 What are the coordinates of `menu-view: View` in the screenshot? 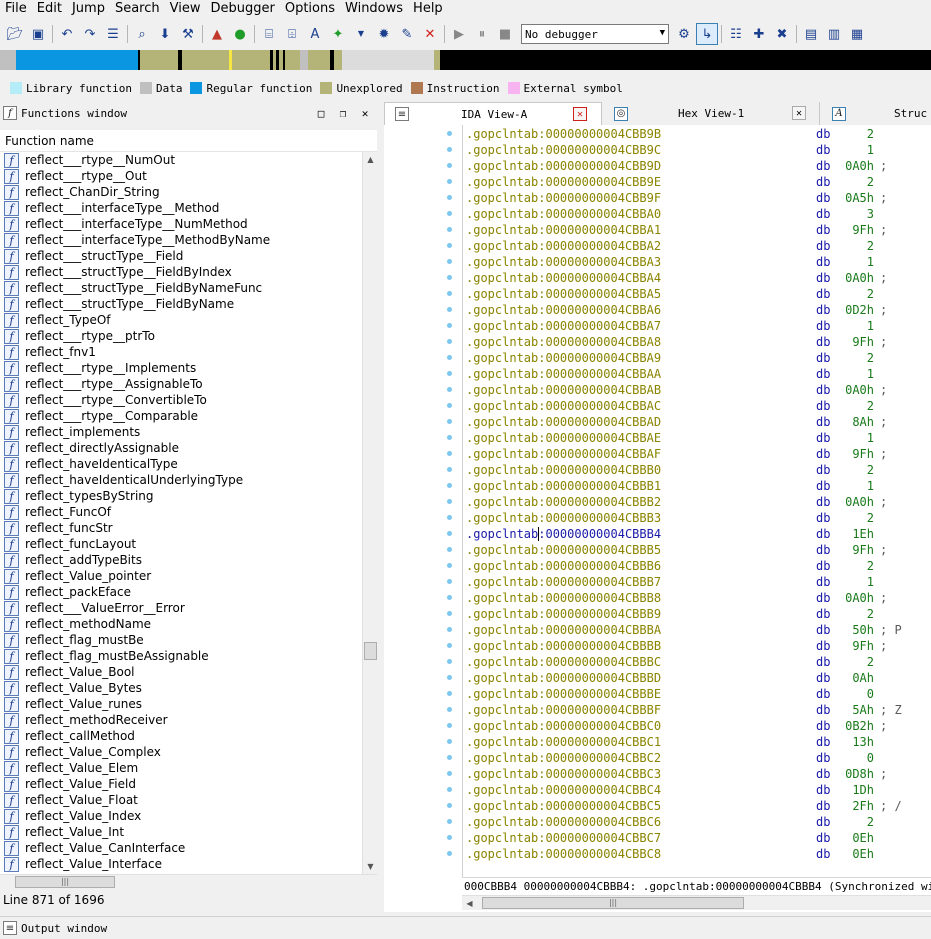 It's located at (185, 9).